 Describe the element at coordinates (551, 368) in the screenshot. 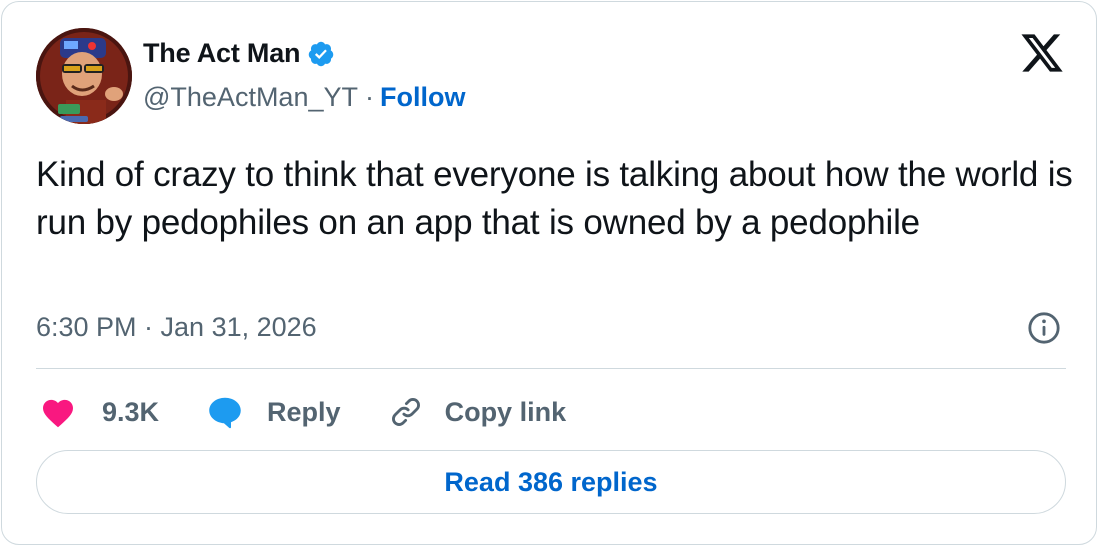

I see `divider` at that location.